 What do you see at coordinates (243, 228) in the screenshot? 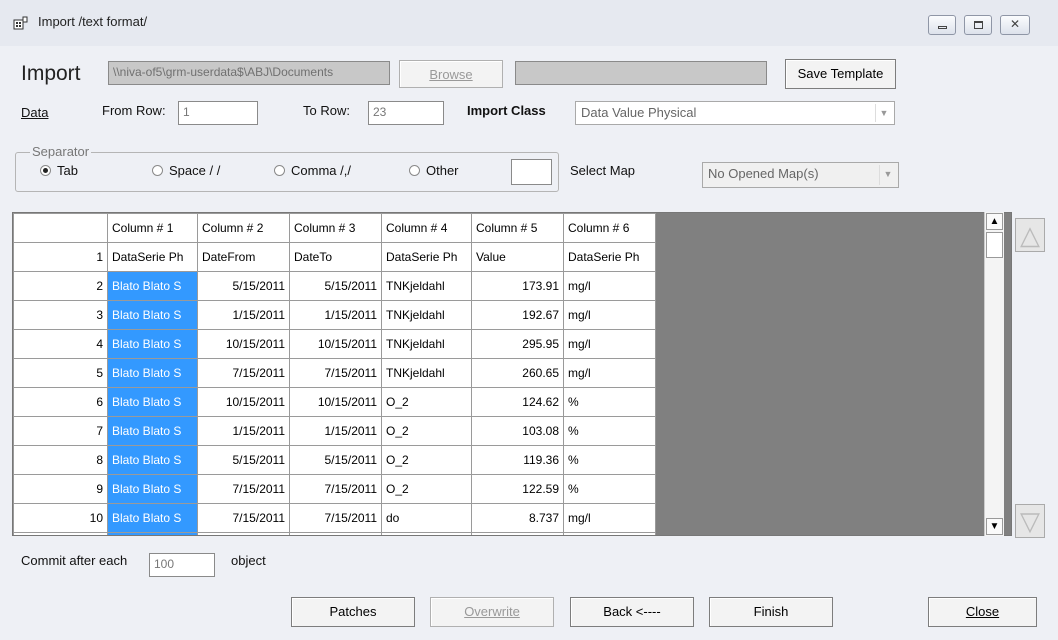
I see `column-header: Column # 2` at bounding box center [243, 228].